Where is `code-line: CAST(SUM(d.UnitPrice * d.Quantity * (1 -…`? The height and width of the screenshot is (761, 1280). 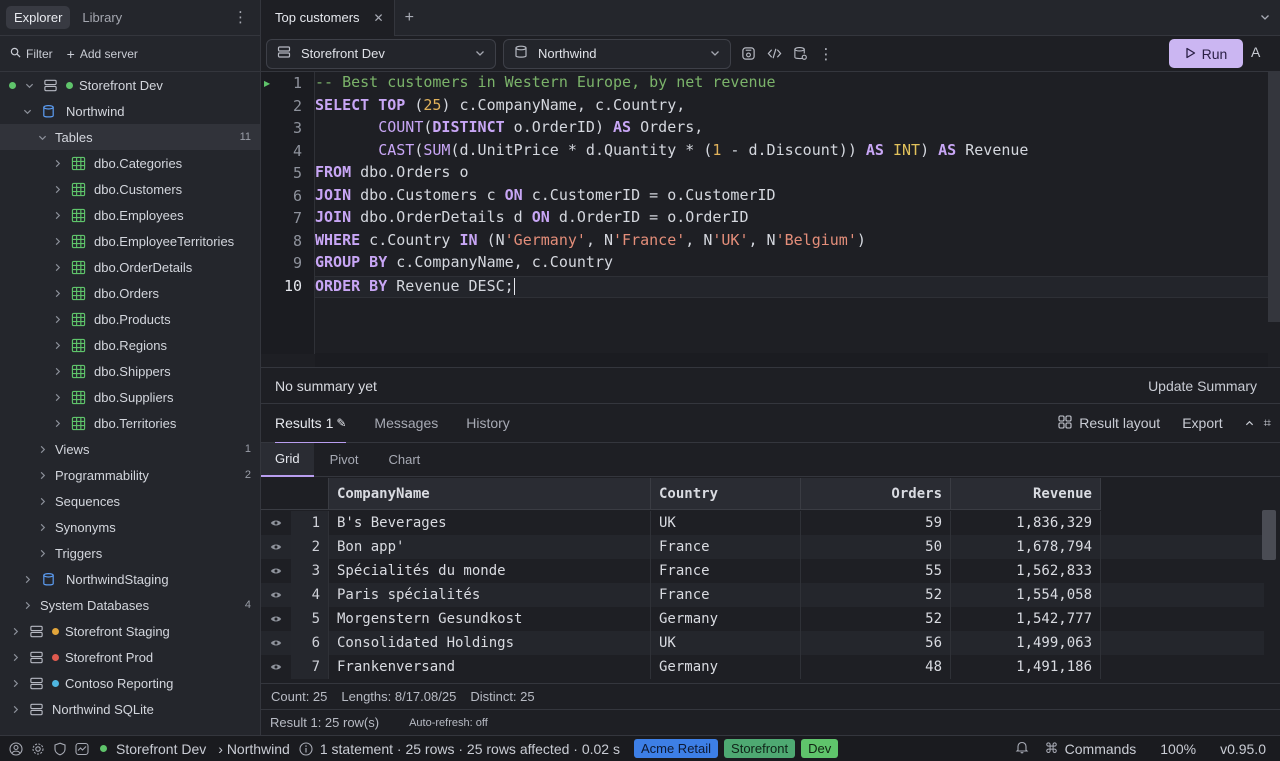
code-line: CAST(SUM(d.UnitPrice * d.Quantity * (1 -… is located at coordinates (791, 152).